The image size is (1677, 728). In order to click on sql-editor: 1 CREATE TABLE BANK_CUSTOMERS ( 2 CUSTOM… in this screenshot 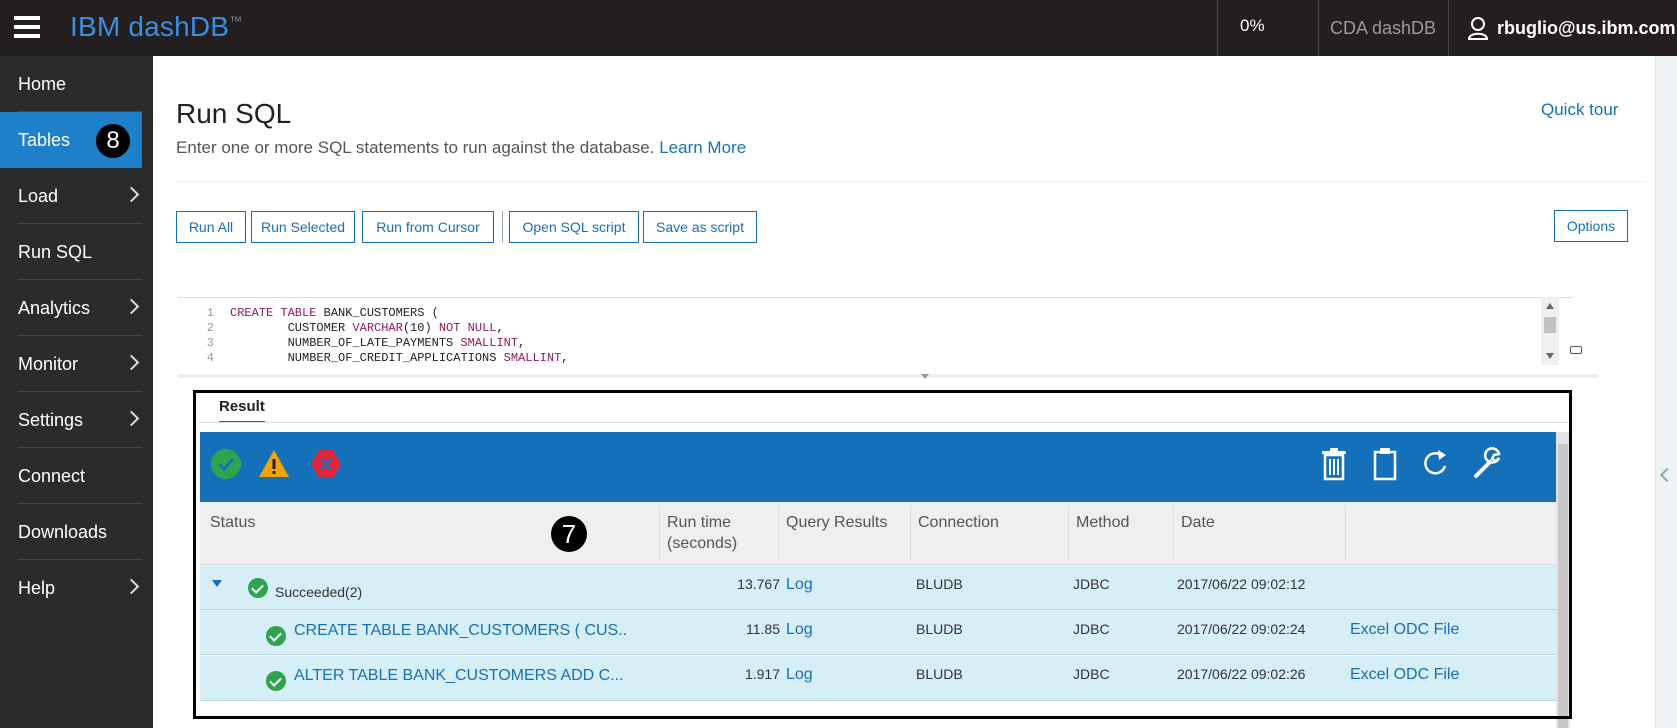, I will do `click(875, 332)`.